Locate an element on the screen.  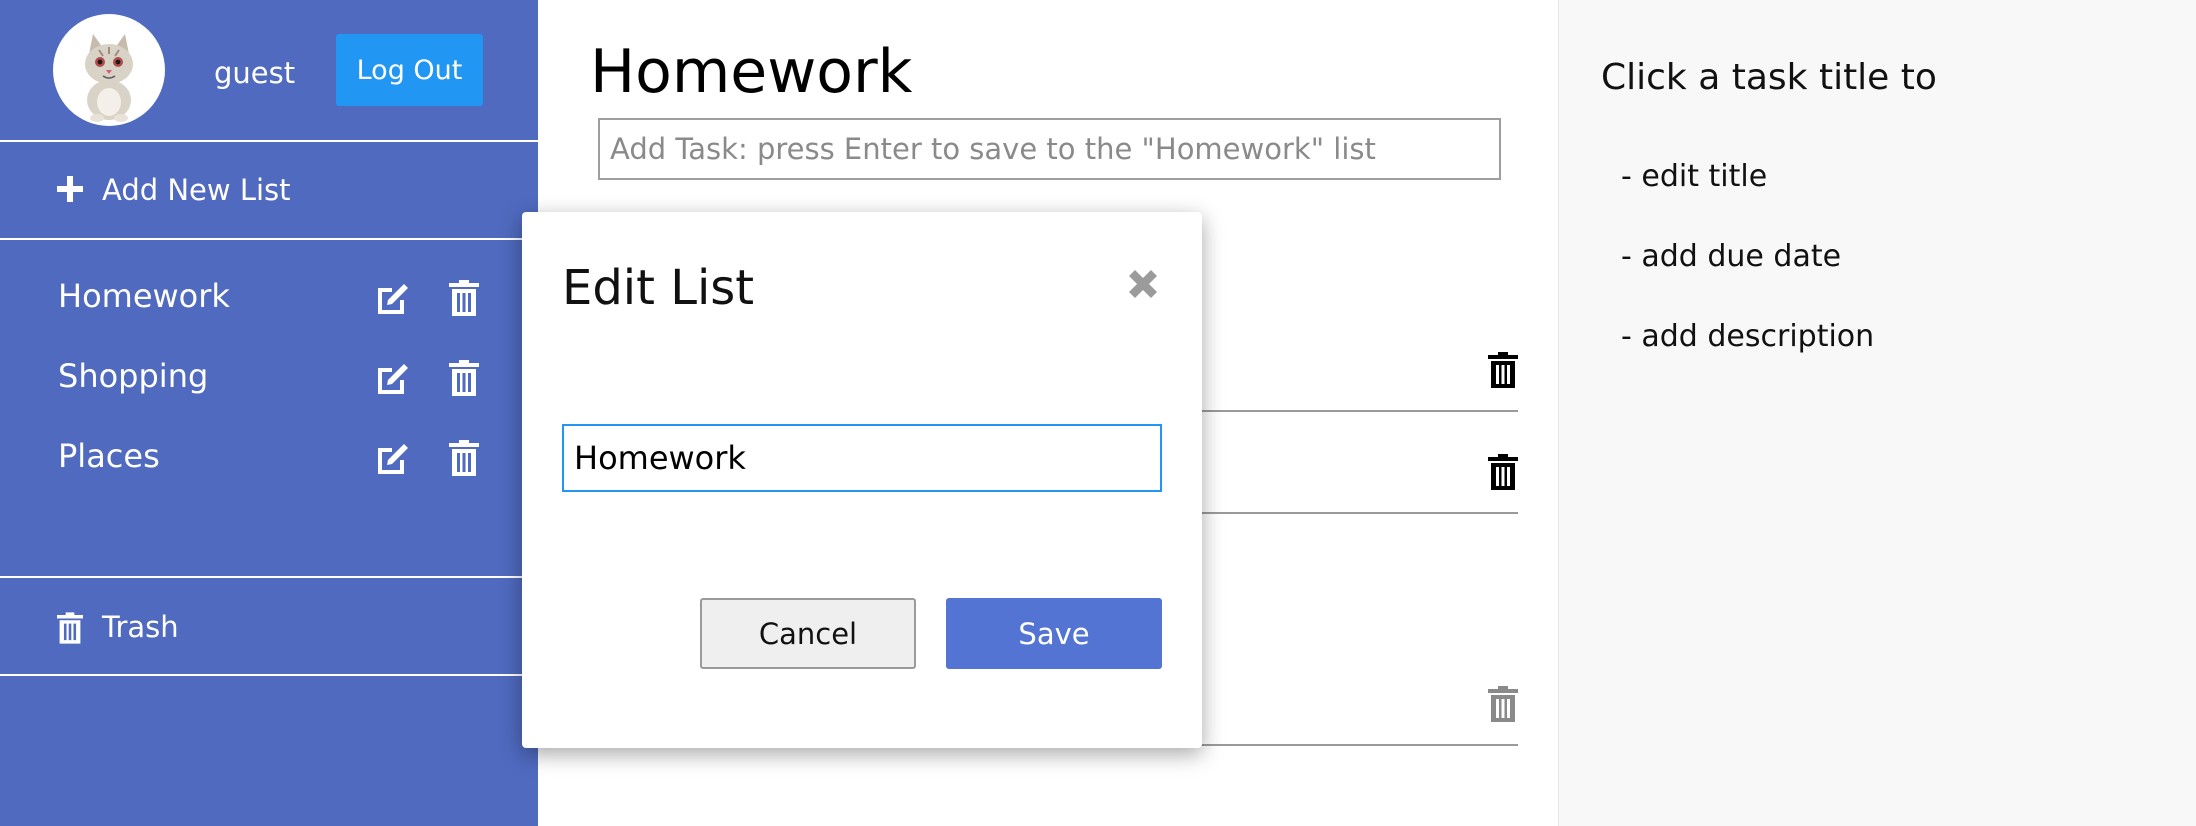
list-item-label: Shopping is located at coordinates (133, 376).